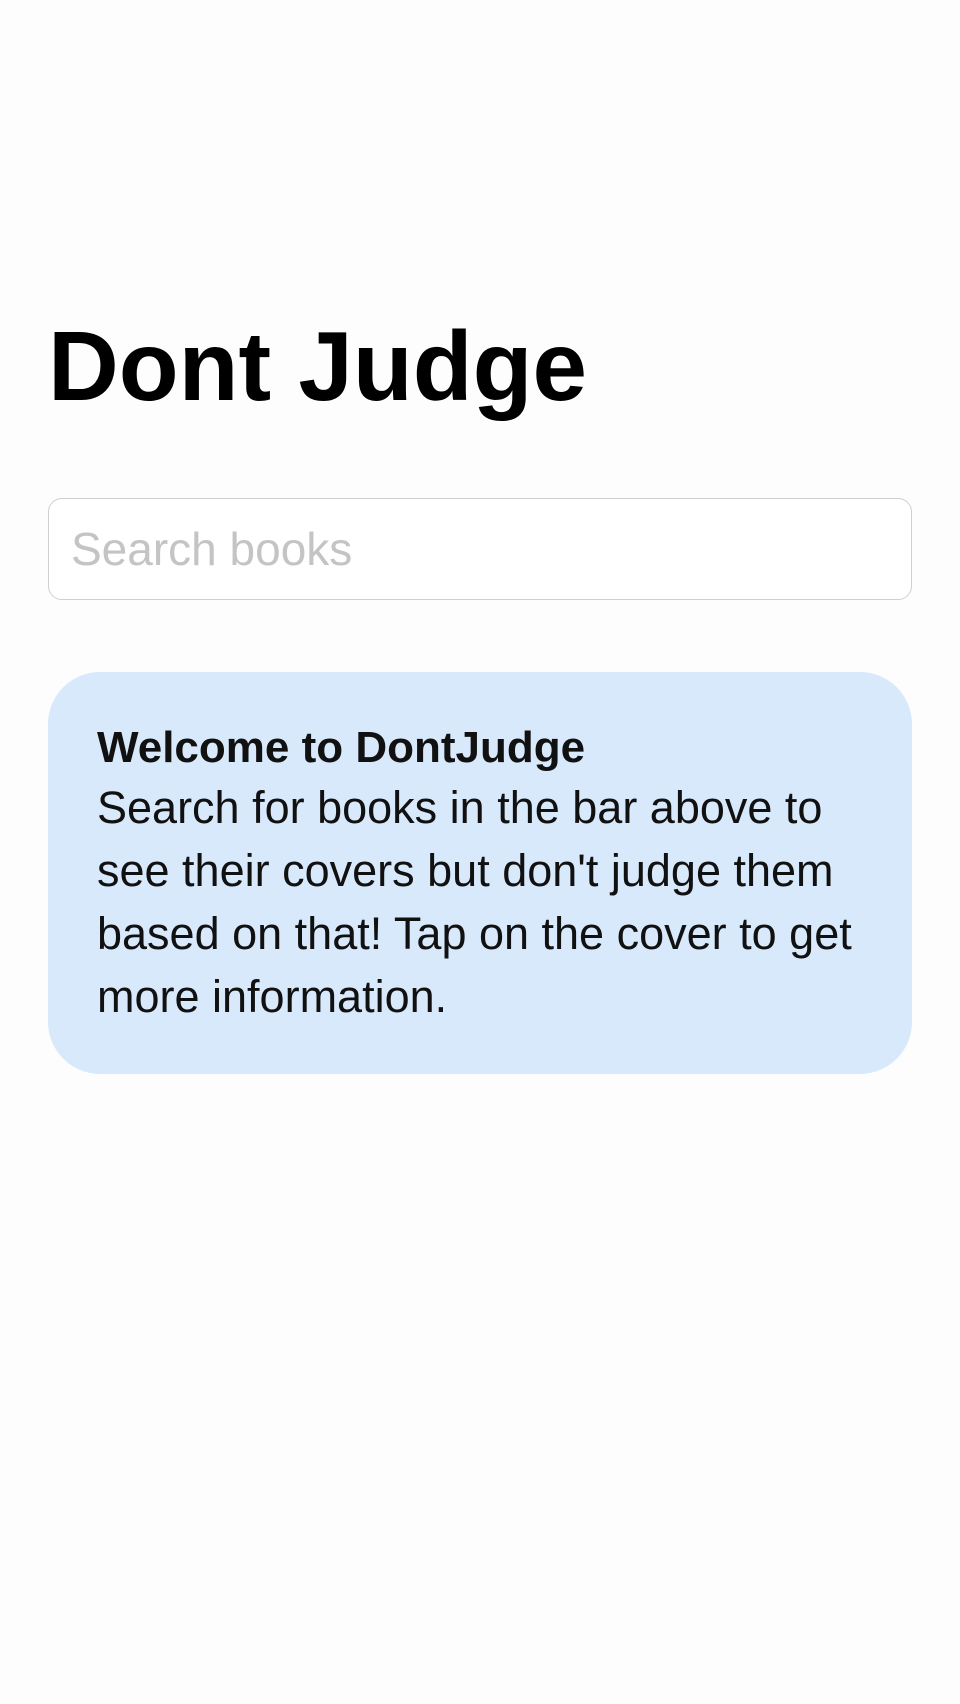 This screenshot has width=960, height=1704. What do you see at coordinates (480, 549) in the screenshot?
I see `search-input` at bounding box center [480, 549].